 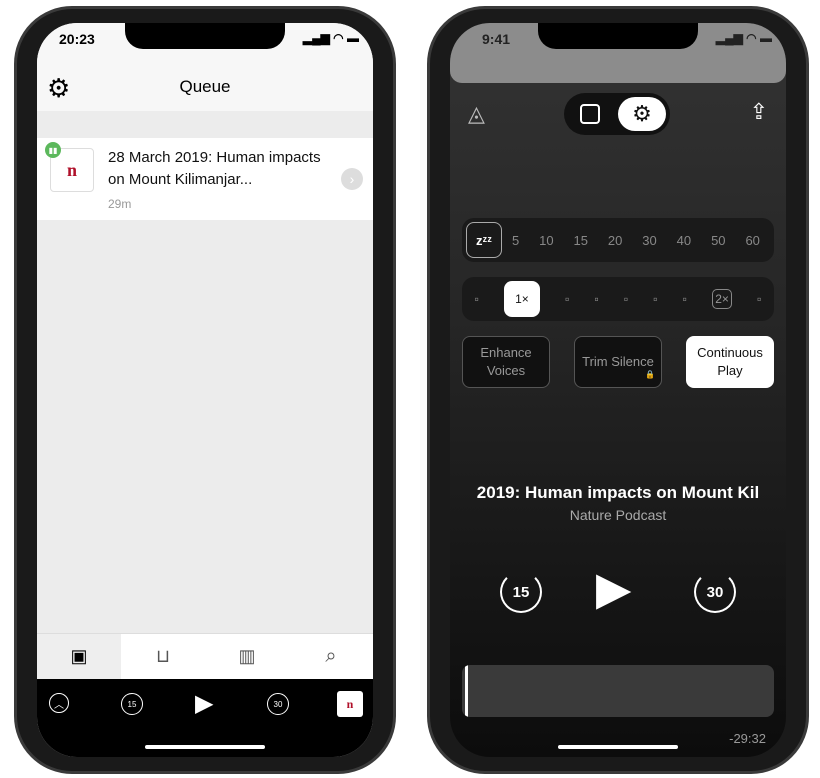 What do you see at coordinates (350, 704) in the screenshot?
I see `mini-artwork: n` at bounding box center [350, 704].